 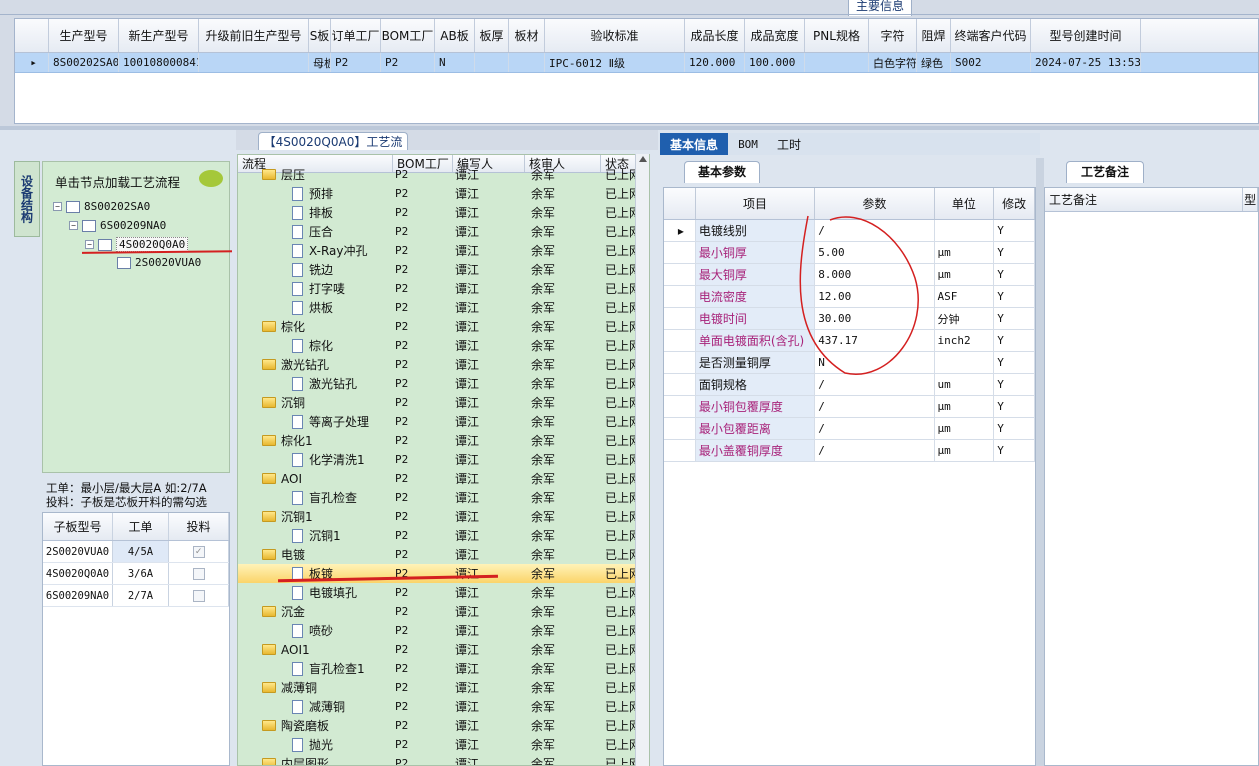 I want to click on process-row: 喷砂 P2 谭江 余军 已上网, so click(x=443, y=630).